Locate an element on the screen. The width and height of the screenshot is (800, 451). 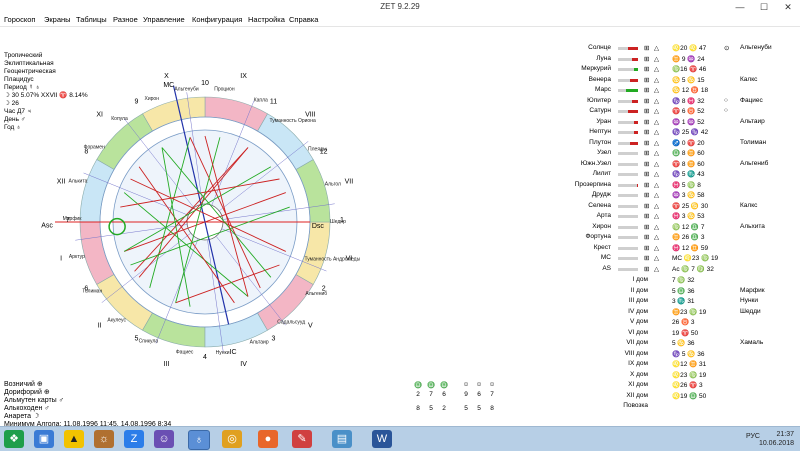
house-row: VIII дом ♑ 5 ♋ 36 is located at coordinates (676, 355).